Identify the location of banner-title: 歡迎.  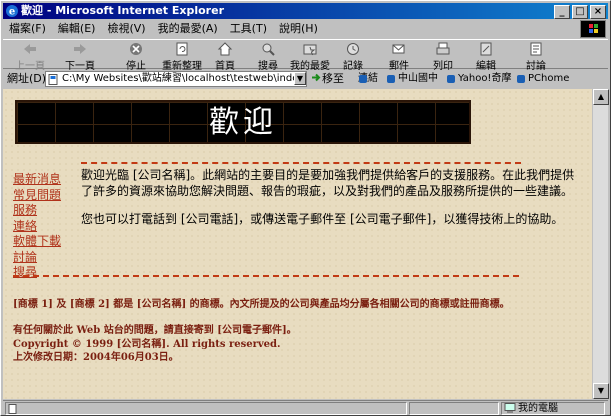
(243, 122).